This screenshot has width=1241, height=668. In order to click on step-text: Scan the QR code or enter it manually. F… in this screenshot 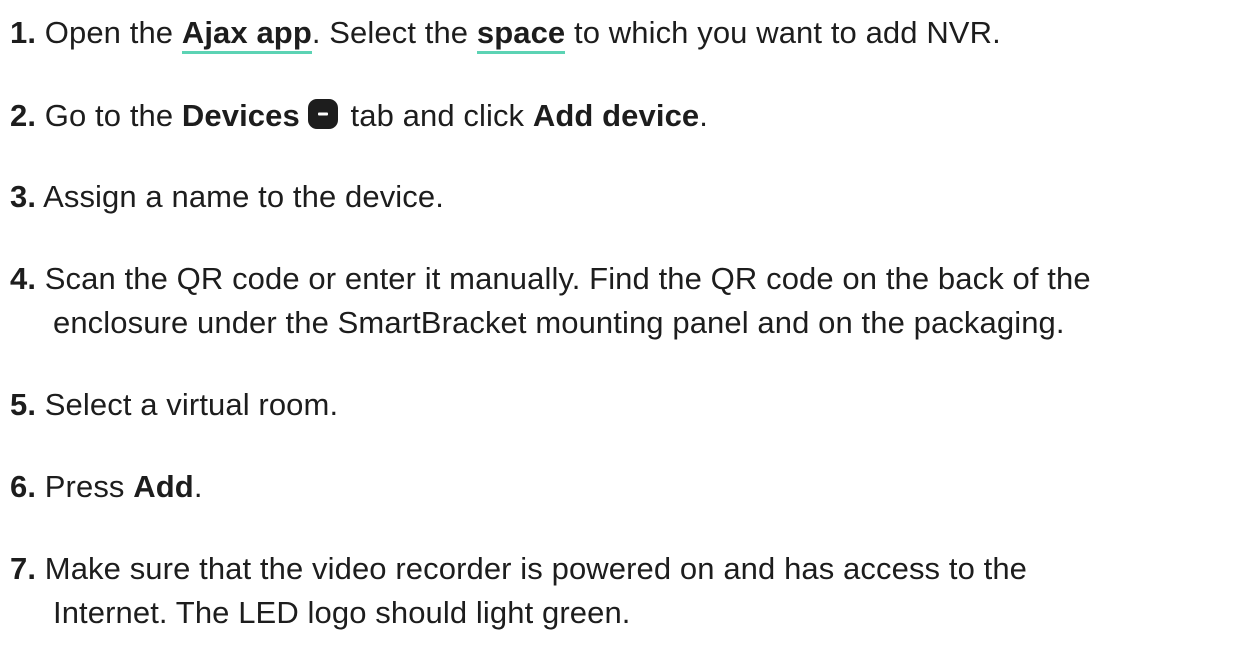, I will do `click(567, 278)`.